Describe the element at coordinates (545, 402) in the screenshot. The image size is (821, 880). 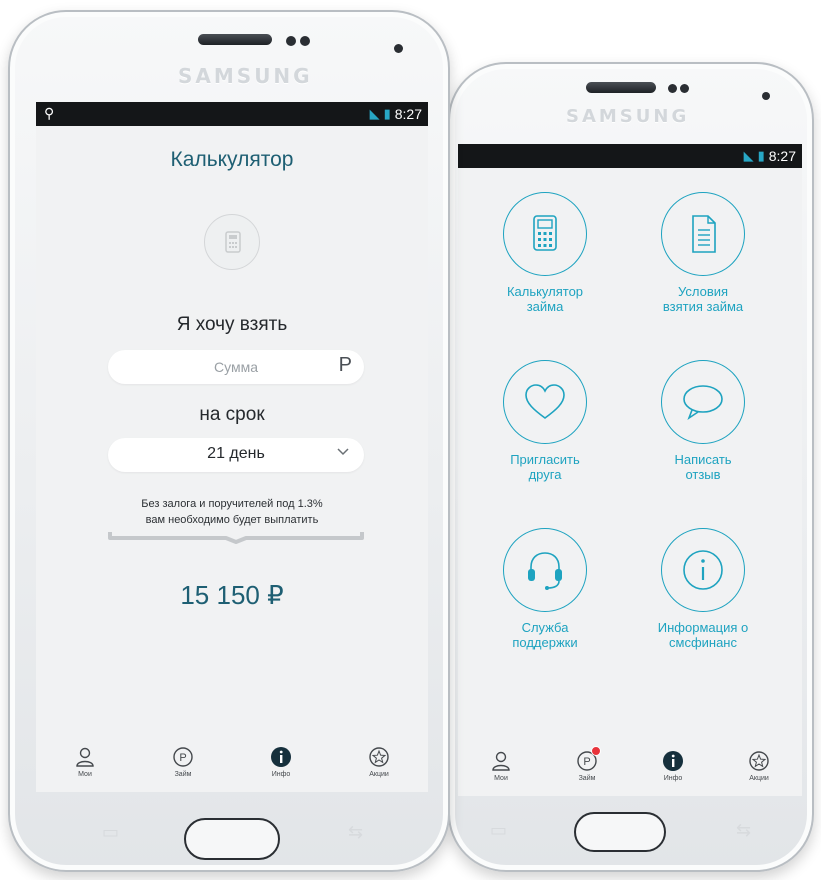
I see `heart-icon` at that location.